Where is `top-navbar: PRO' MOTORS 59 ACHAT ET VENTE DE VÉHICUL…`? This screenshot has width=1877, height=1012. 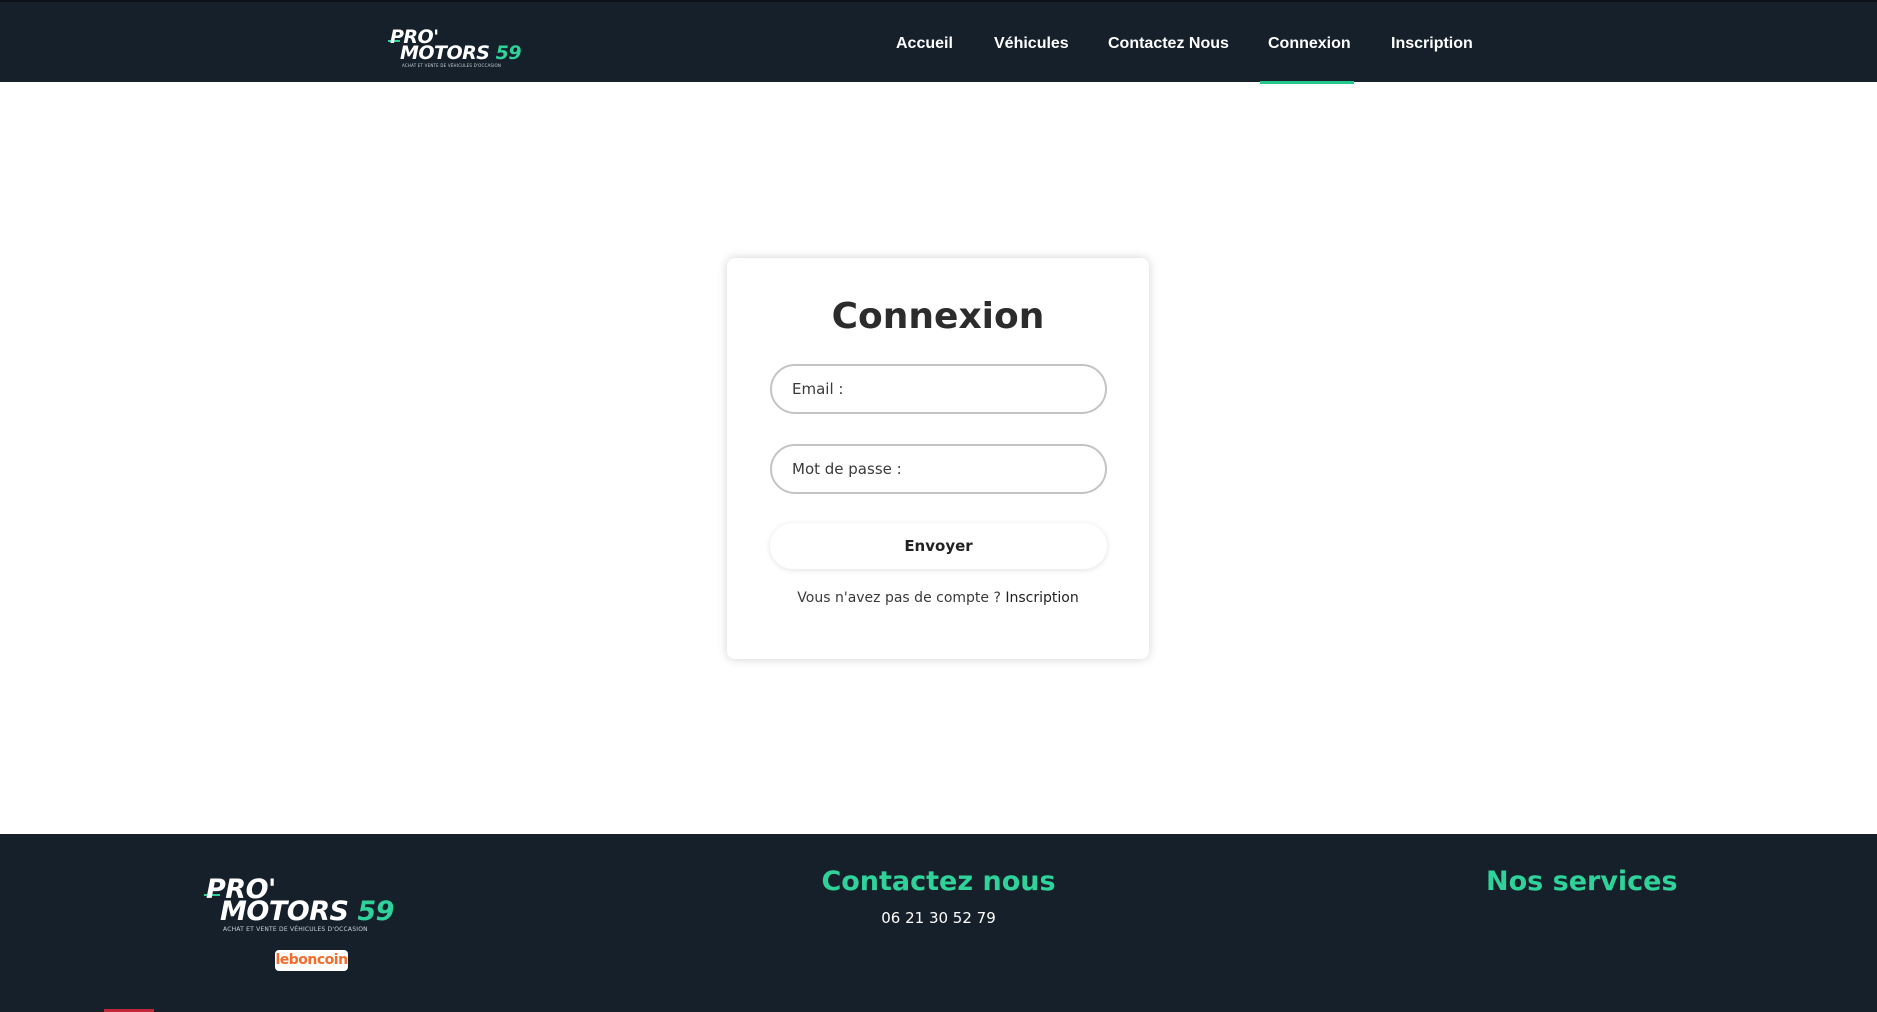 top-navbar: PRO' MOTORS 59 ACHAT ET VENTE DE VÉHICUL… is located at coordinates (938, 42).